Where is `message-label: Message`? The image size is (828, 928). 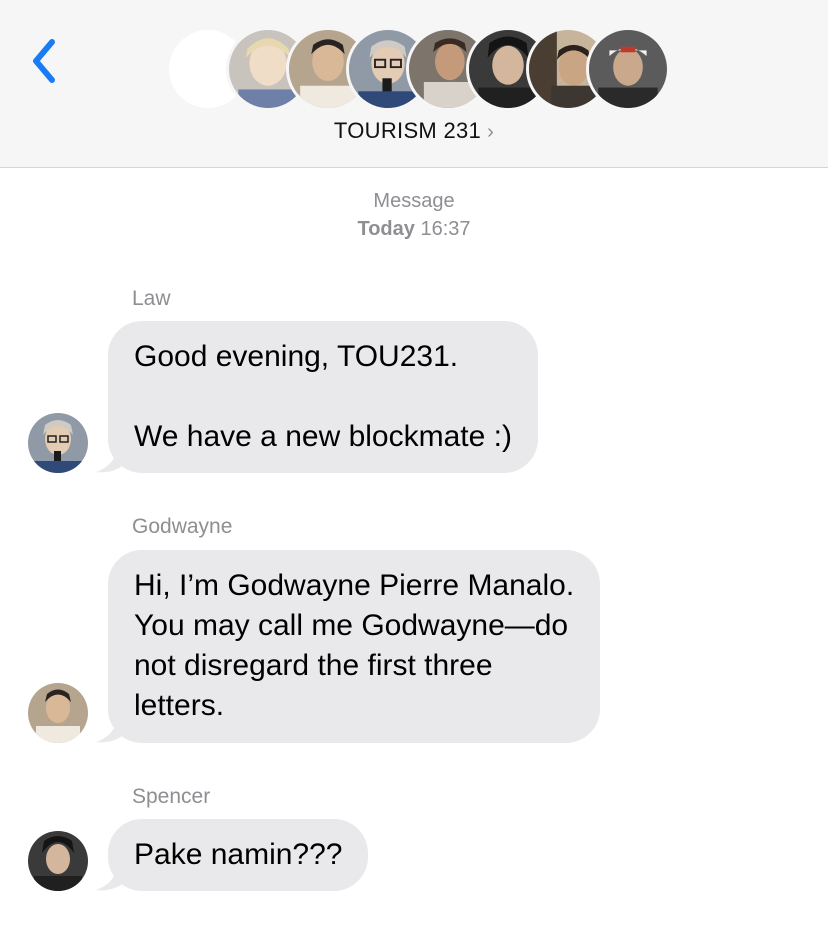 message-label: Message is located at coordinates (414, 201).